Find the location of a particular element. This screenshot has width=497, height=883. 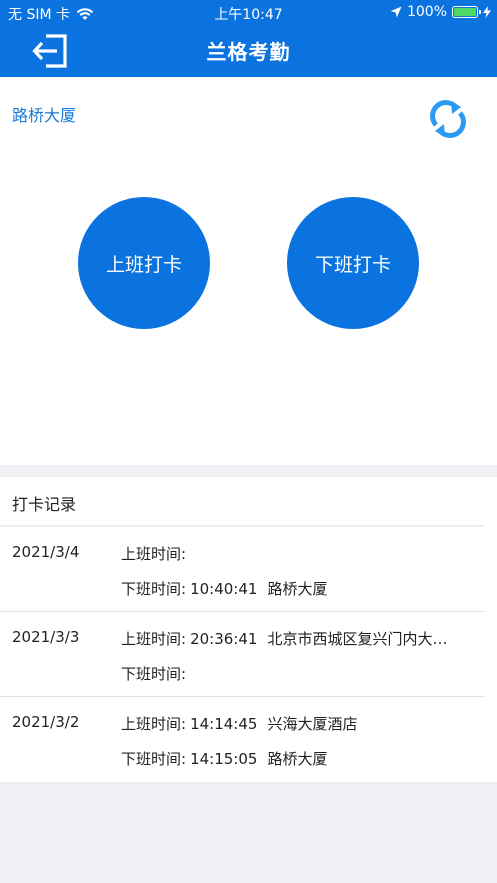

record-out-line: 下班时间: is located at coordinates (160, 673).